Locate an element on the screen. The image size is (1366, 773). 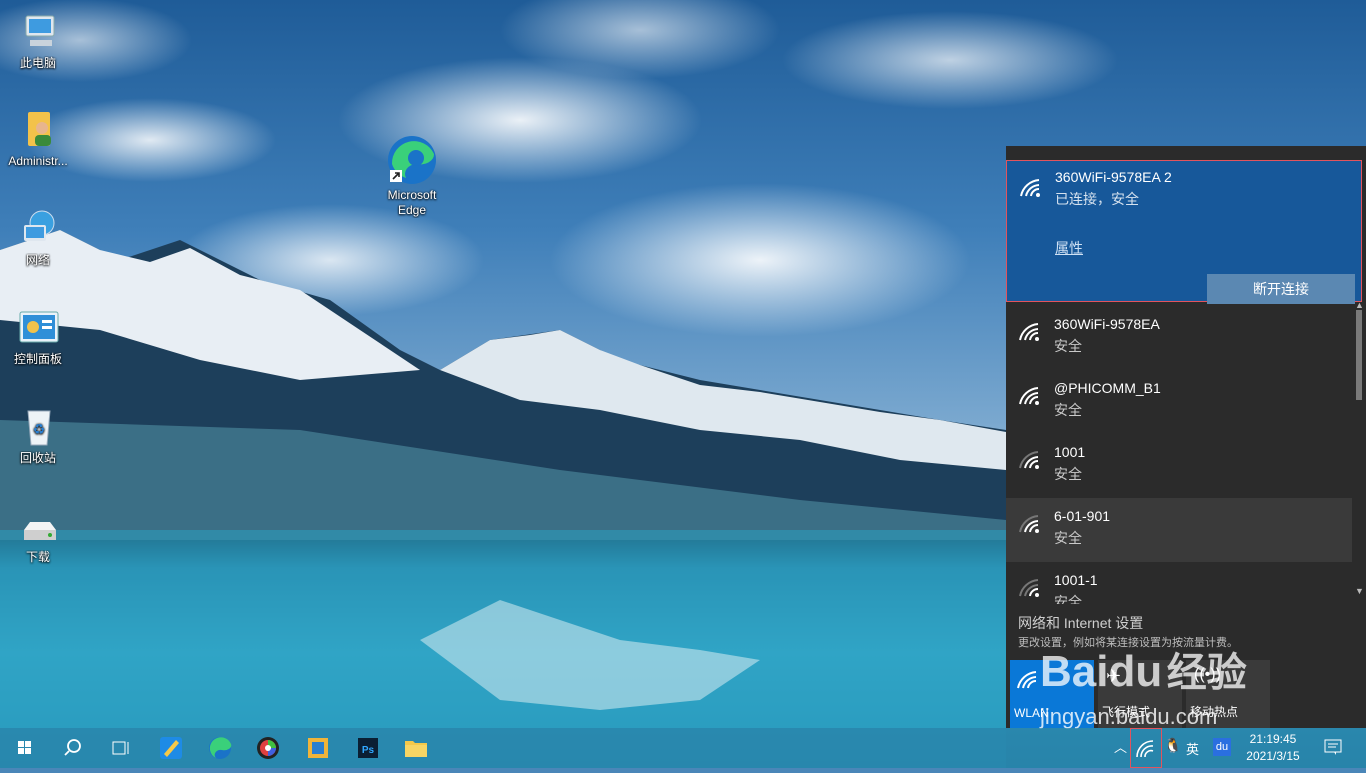
desktop-icon-control-panel: 控制面板 is located at coordinates (38, 336).